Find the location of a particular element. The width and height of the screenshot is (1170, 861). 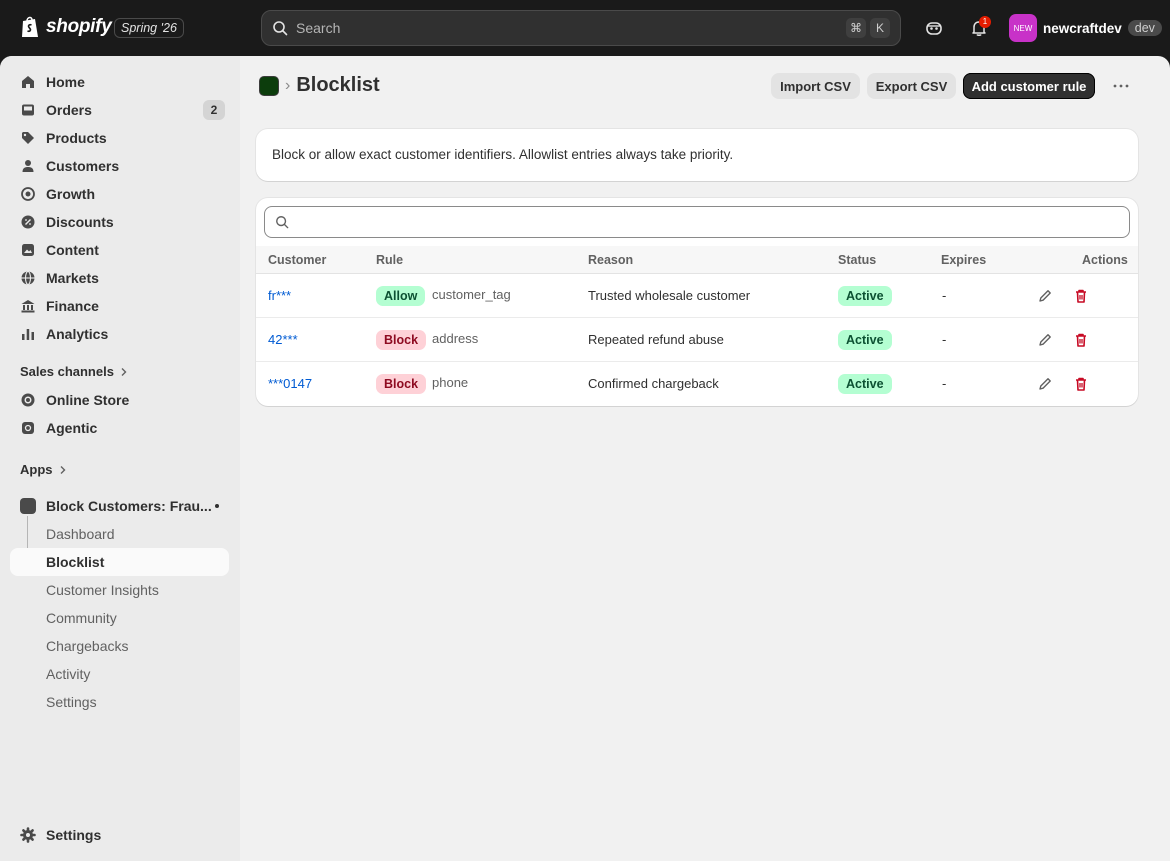

sidebar-subitem-activity: Activity is located at coordinates (119, 674).